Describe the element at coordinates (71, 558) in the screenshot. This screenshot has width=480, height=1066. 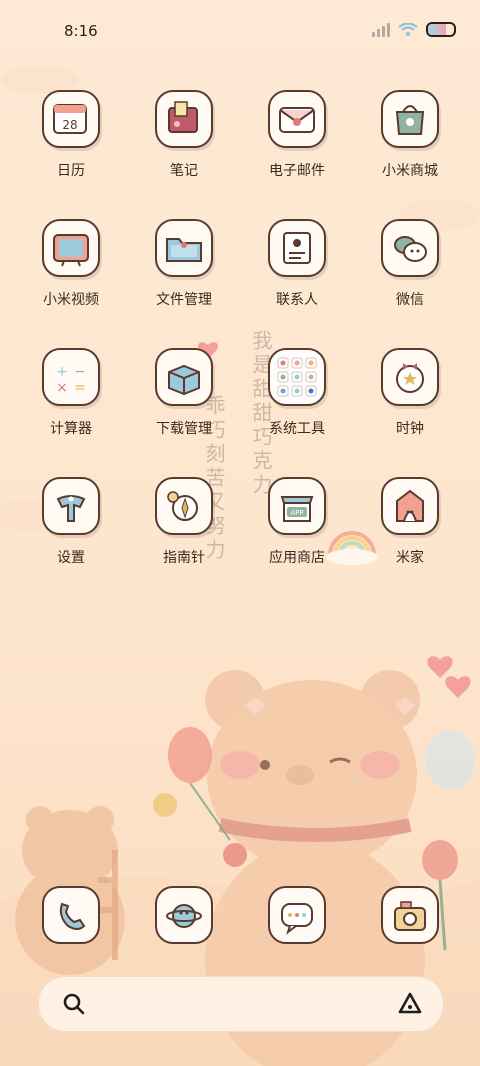
I see `app-label: 设置` at that location.